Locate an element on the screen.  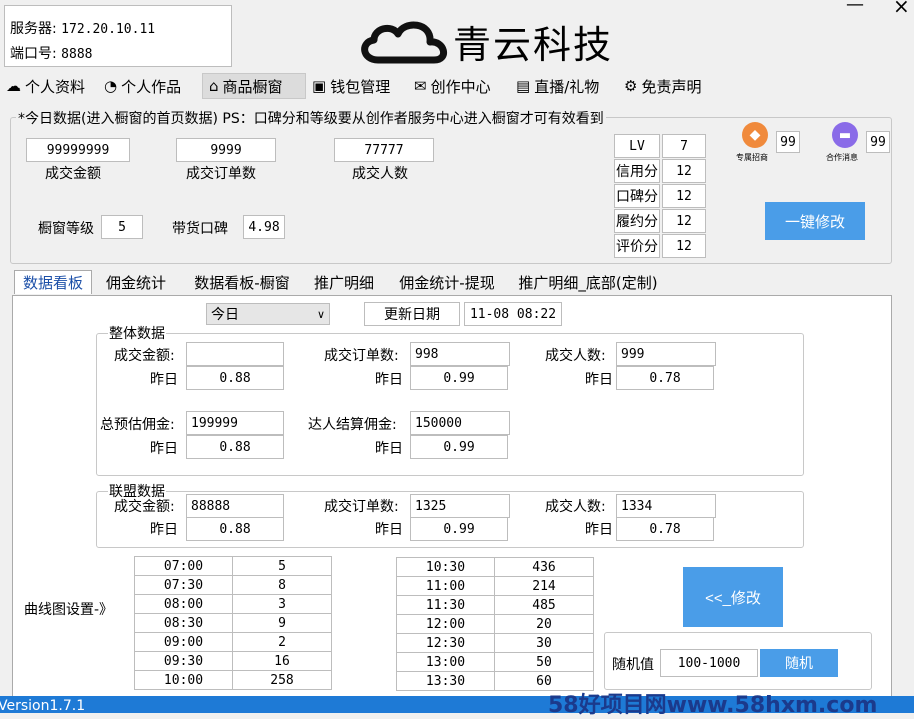
est-commission-field: 199999 is located at coordinates (235, 423).